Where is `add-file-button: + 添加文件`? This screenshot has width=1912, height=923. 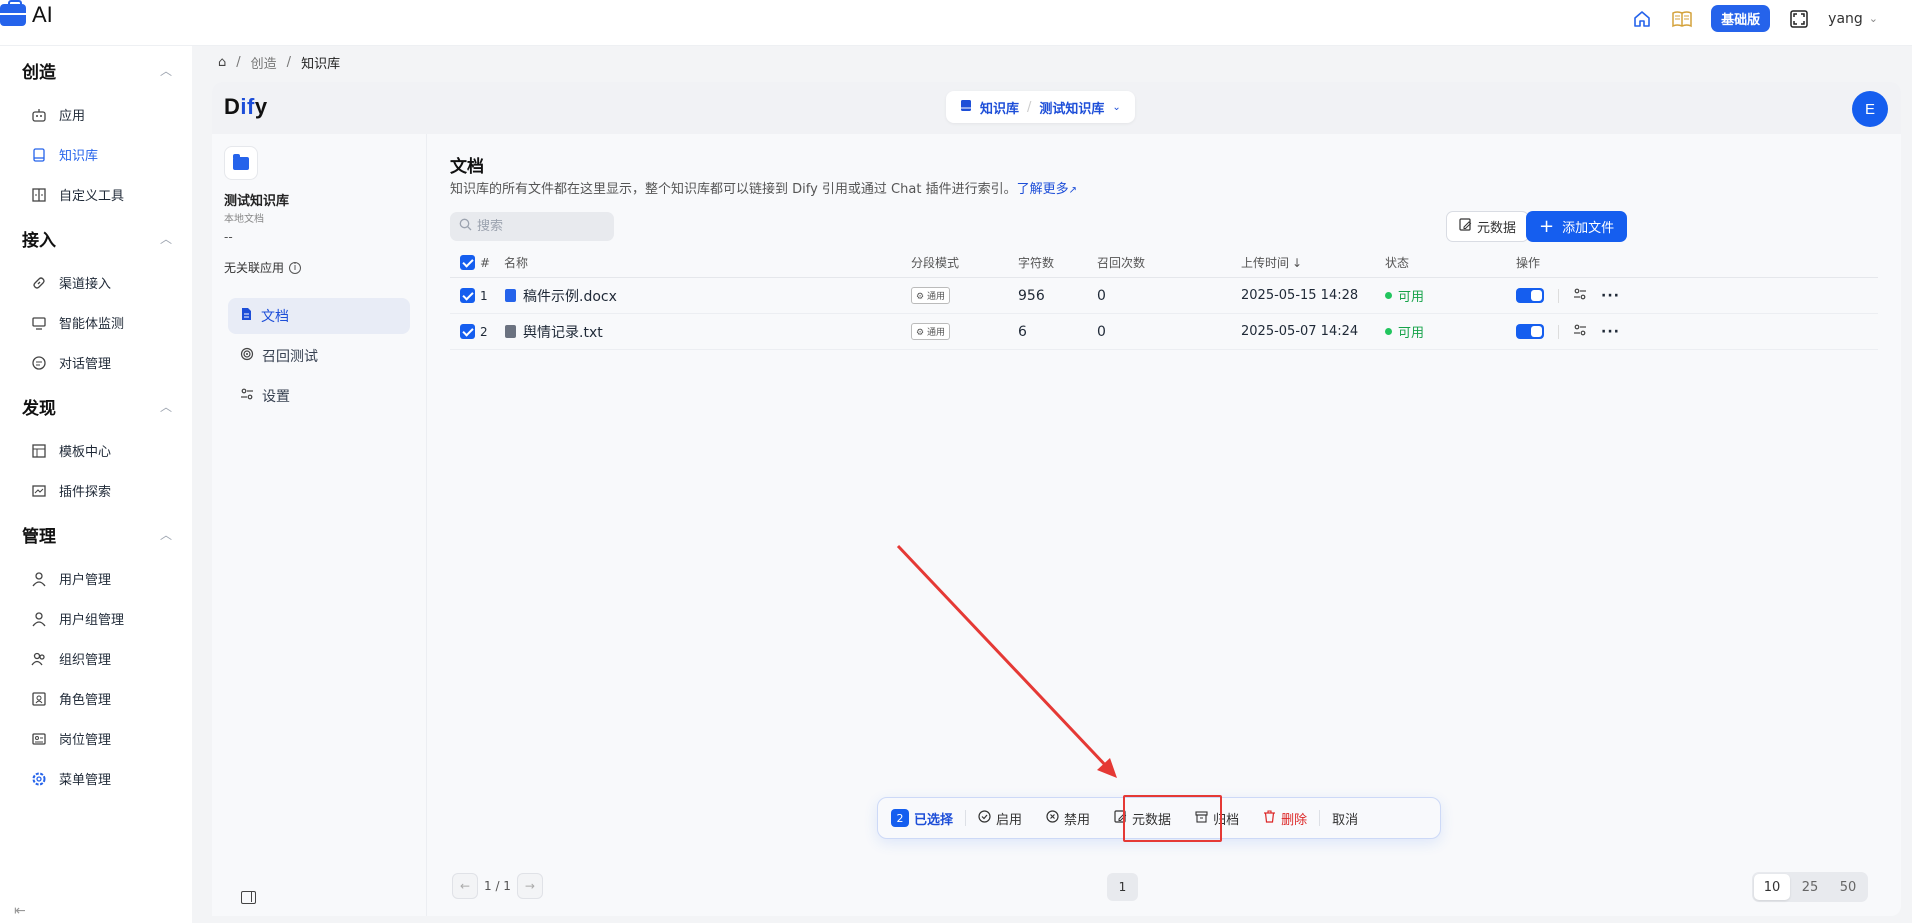
add-file-button: + 添加文件 is located at coordinates (1577, 226).